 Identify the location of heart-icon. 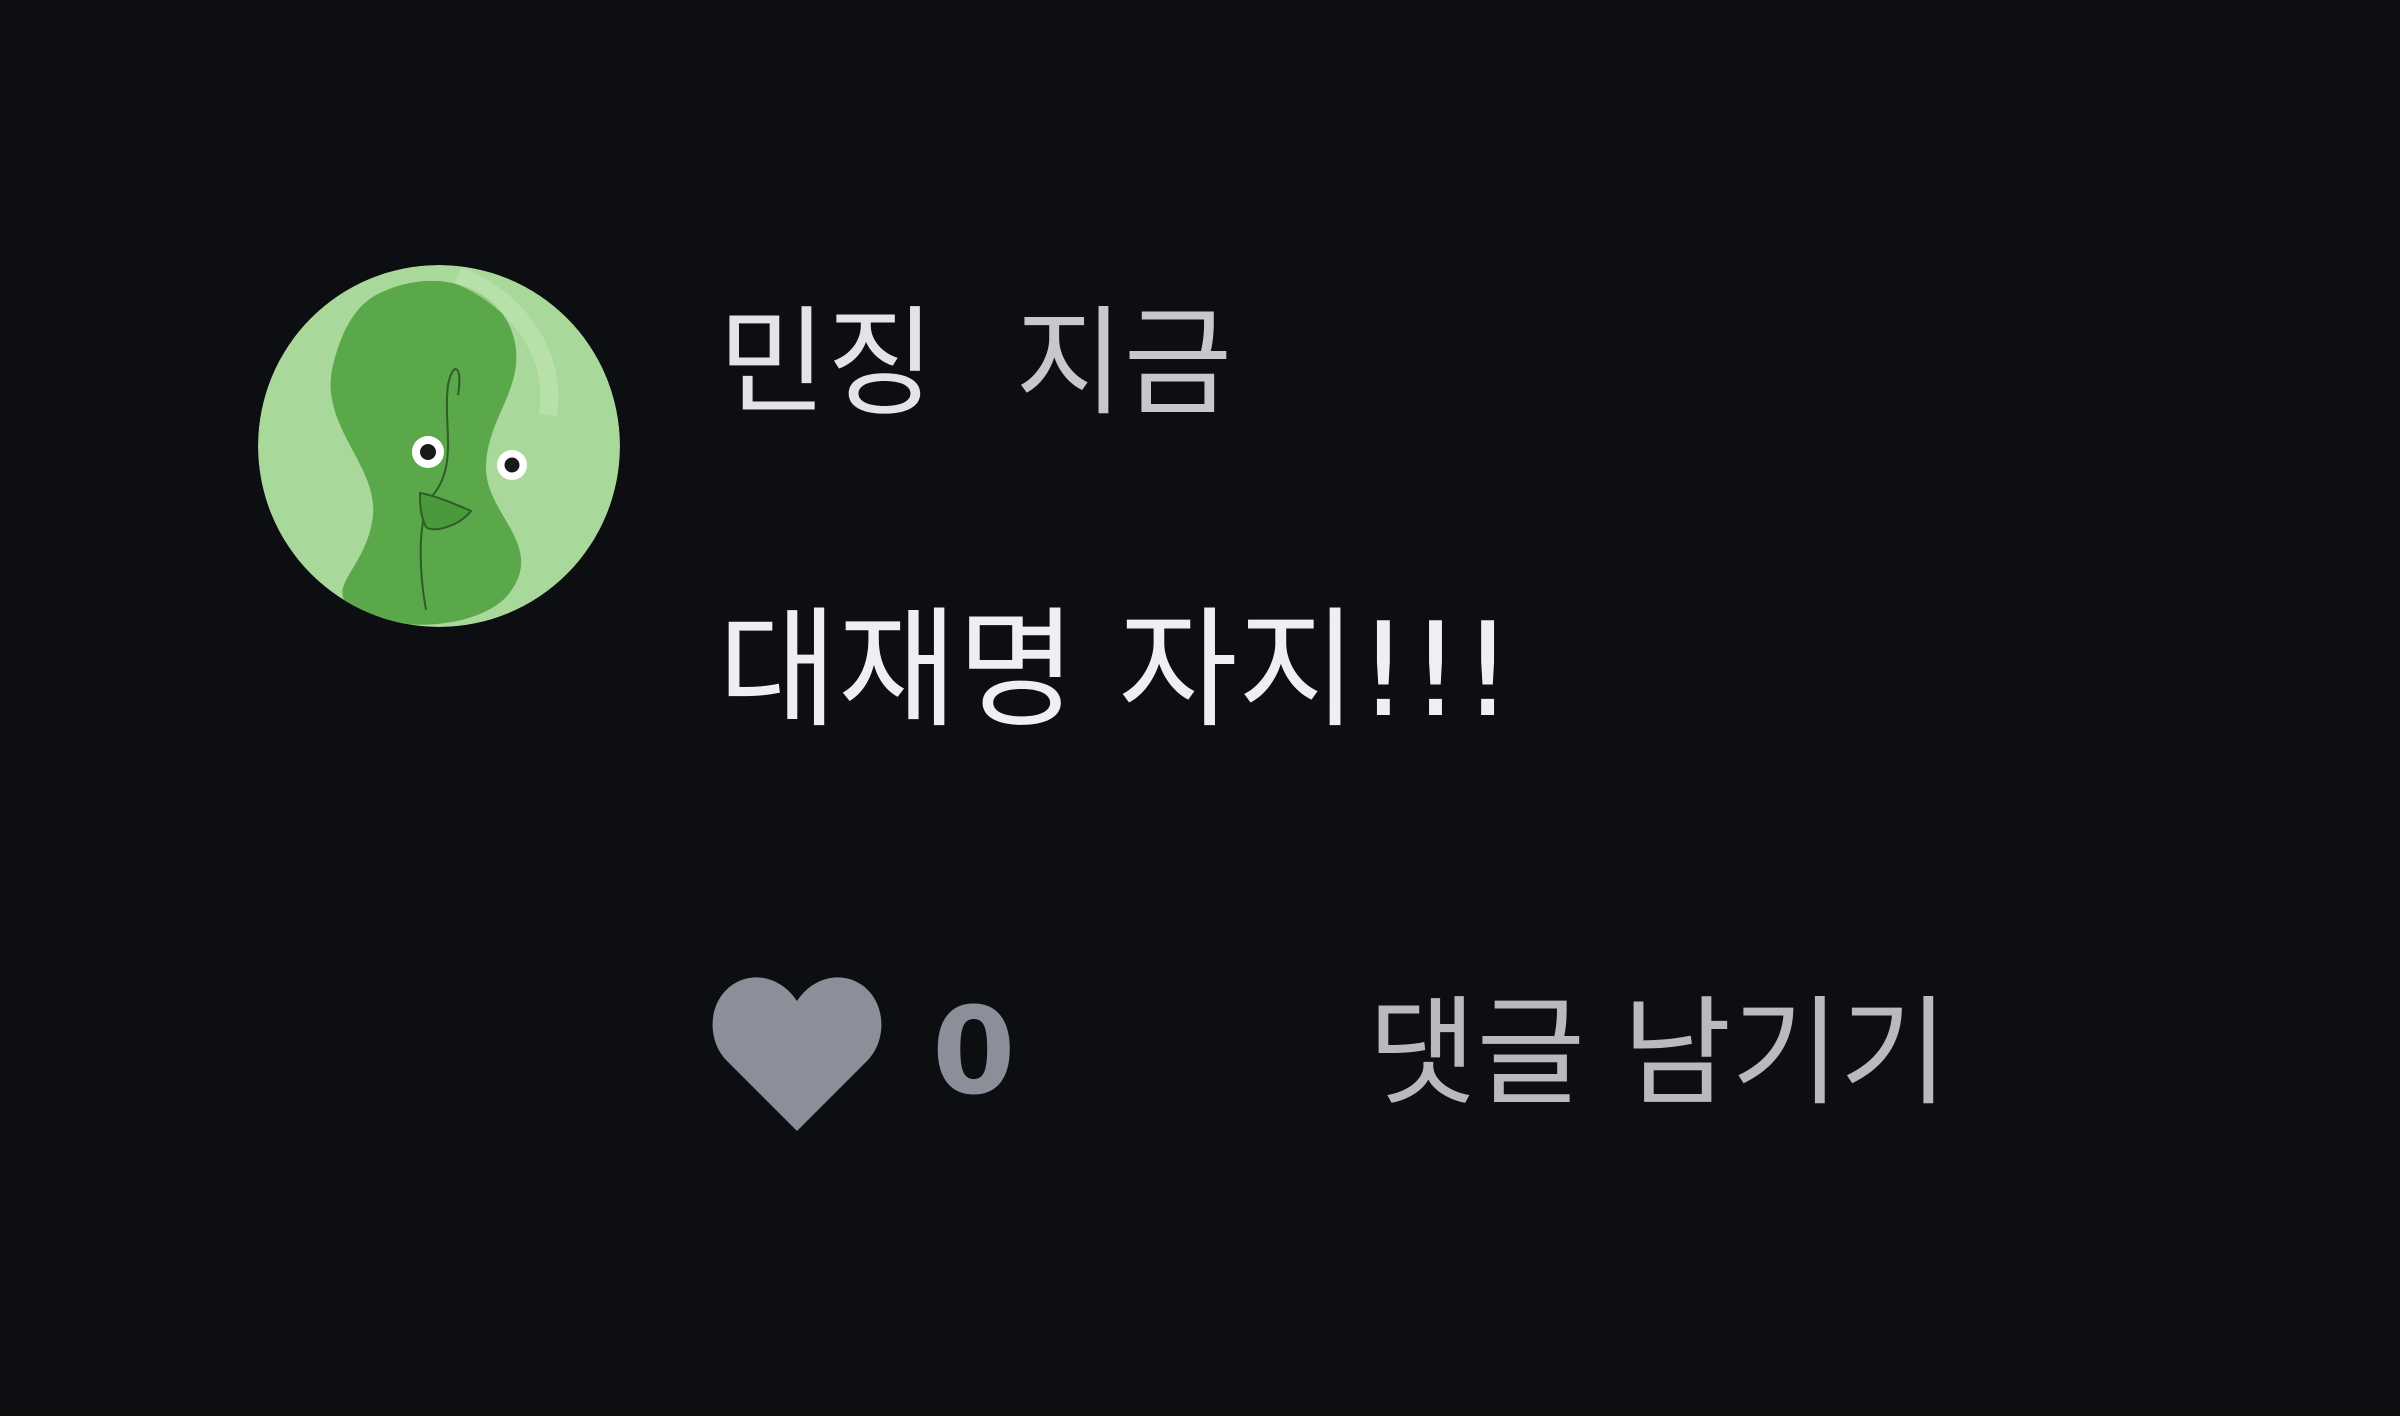
(797, 1053).